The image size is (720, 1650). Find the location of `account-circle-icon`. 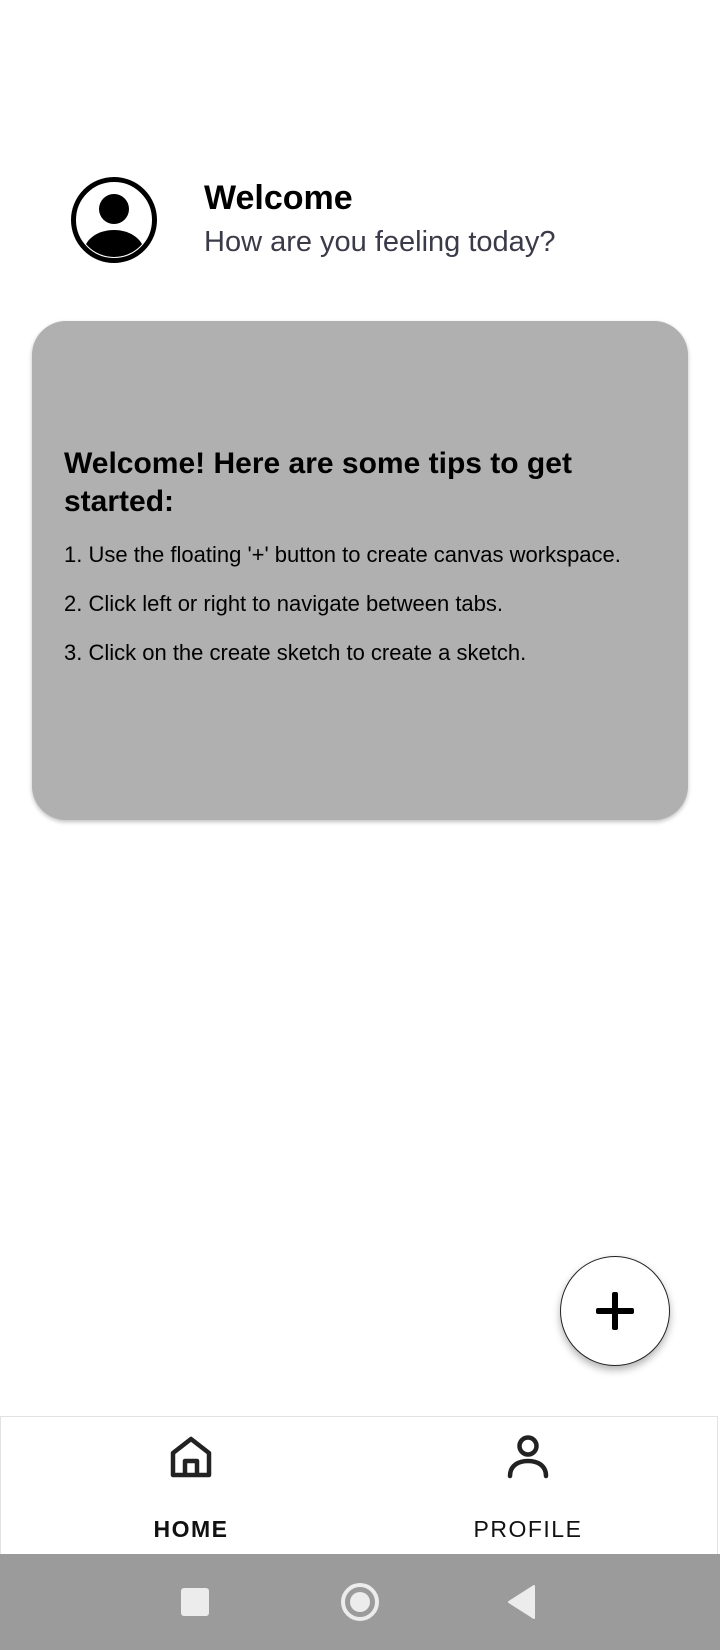

account-circle-icon is located at coordinates (114, 220).